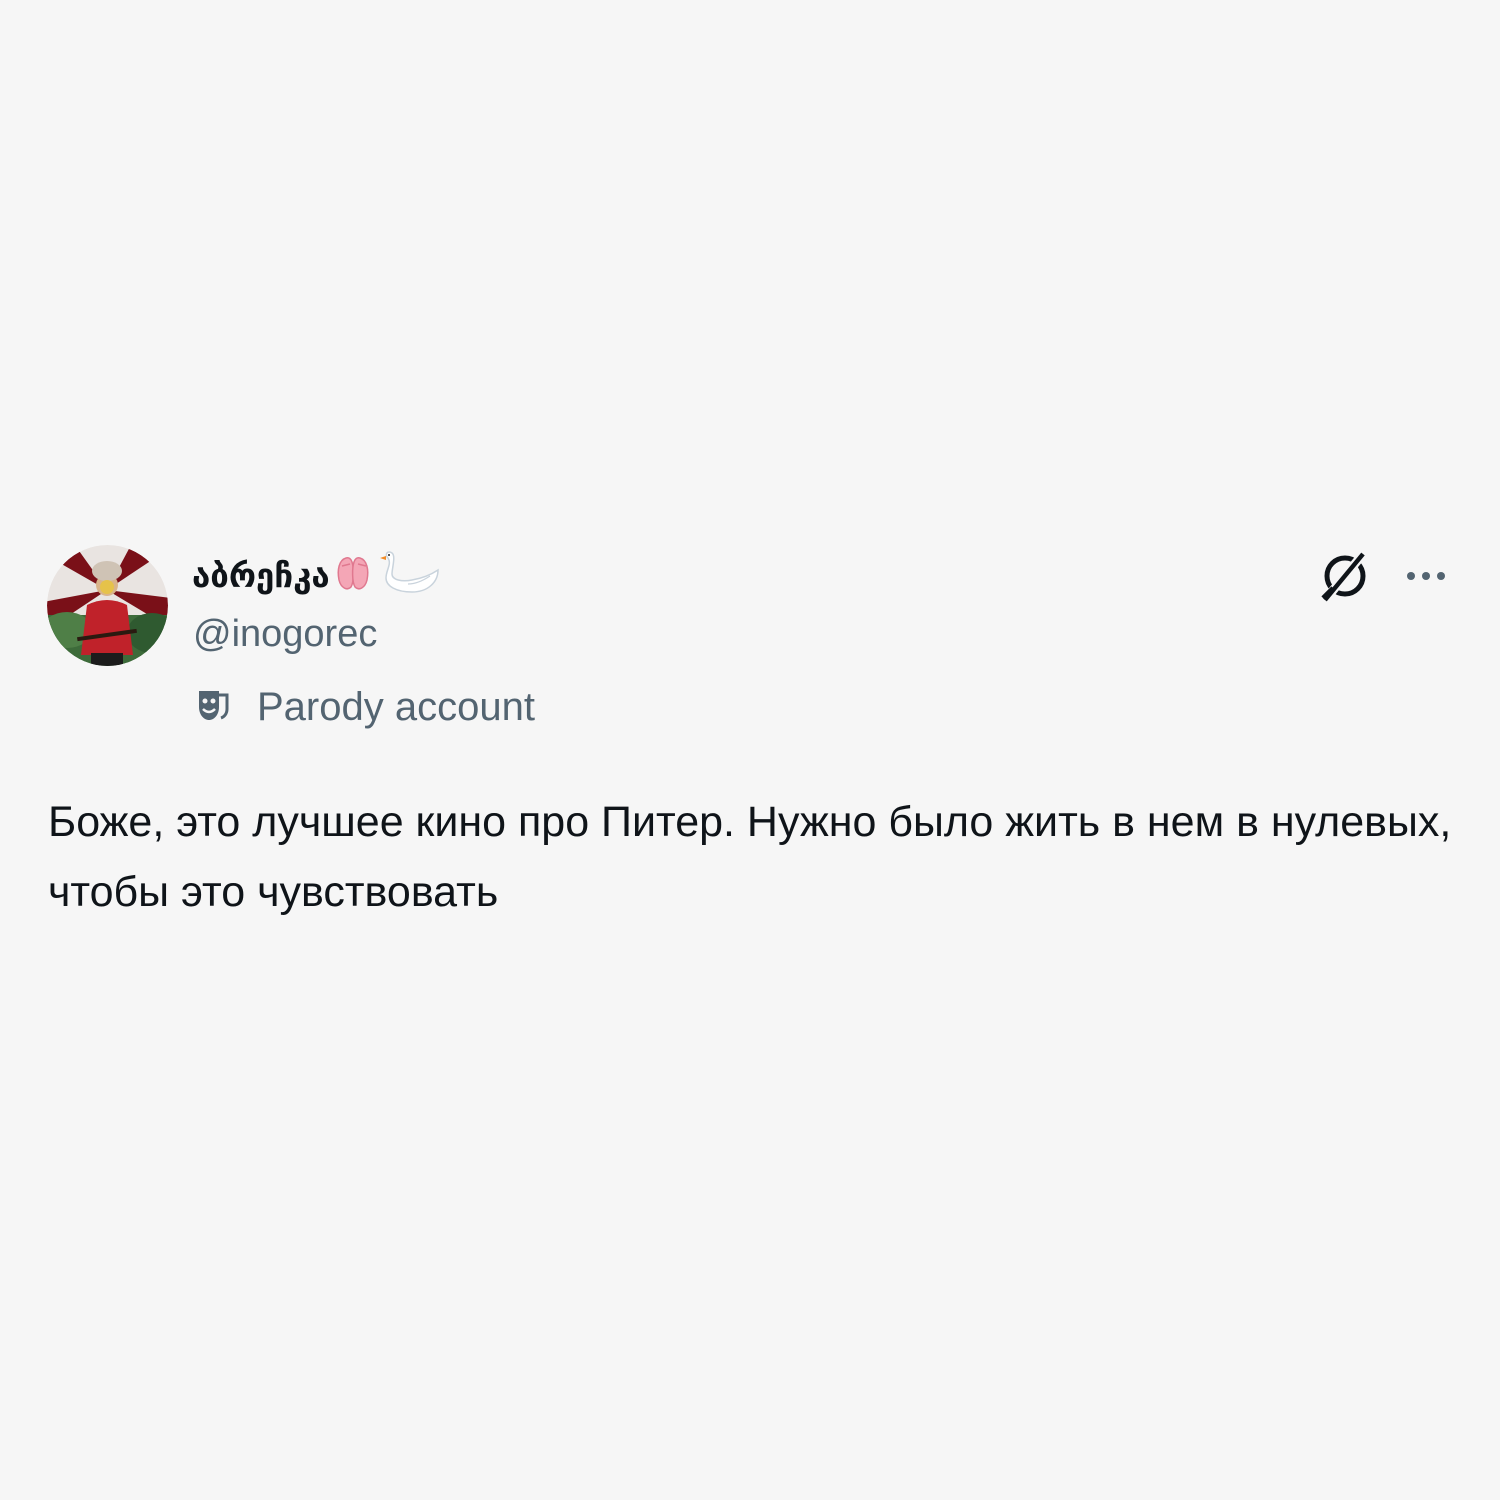 The height and width of the screenshot is (1500, 1500). What do you see at coordinates (1426, 576) in the screenshot?
I see `more-dots-icon` at bounding box center [1426, 576].